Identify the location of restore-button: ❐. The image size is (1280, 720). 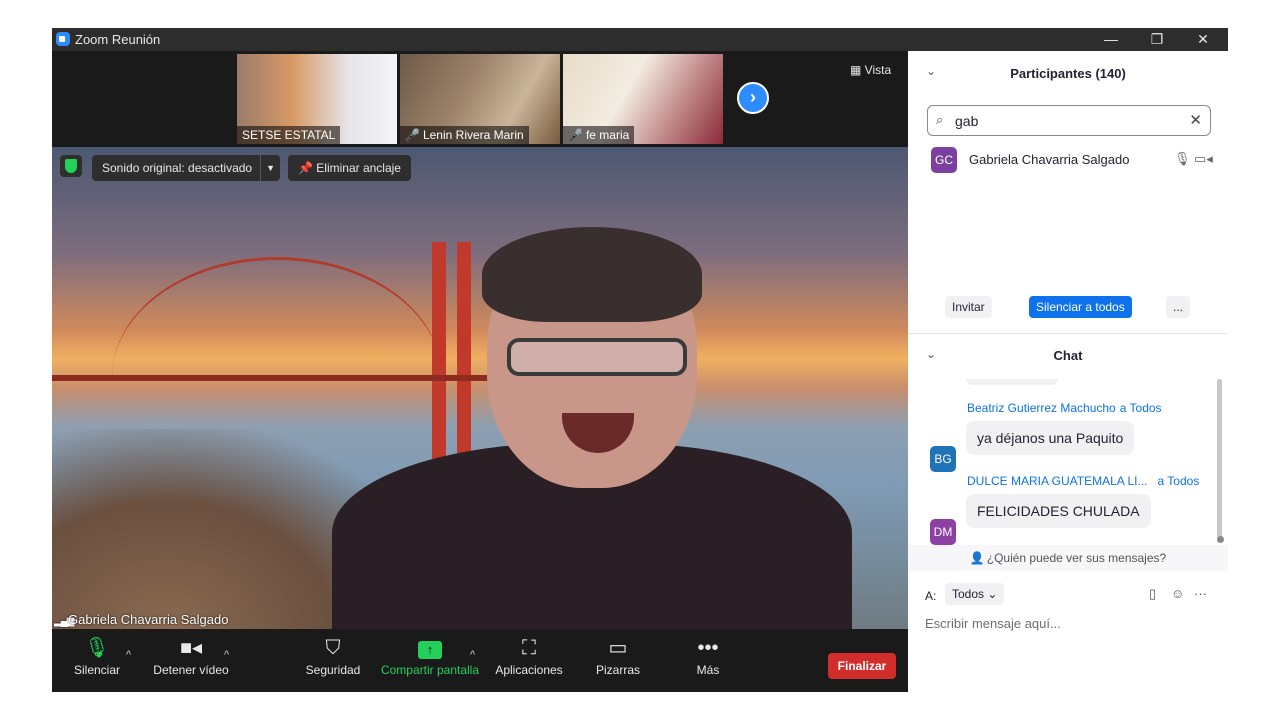
(1157, 39).